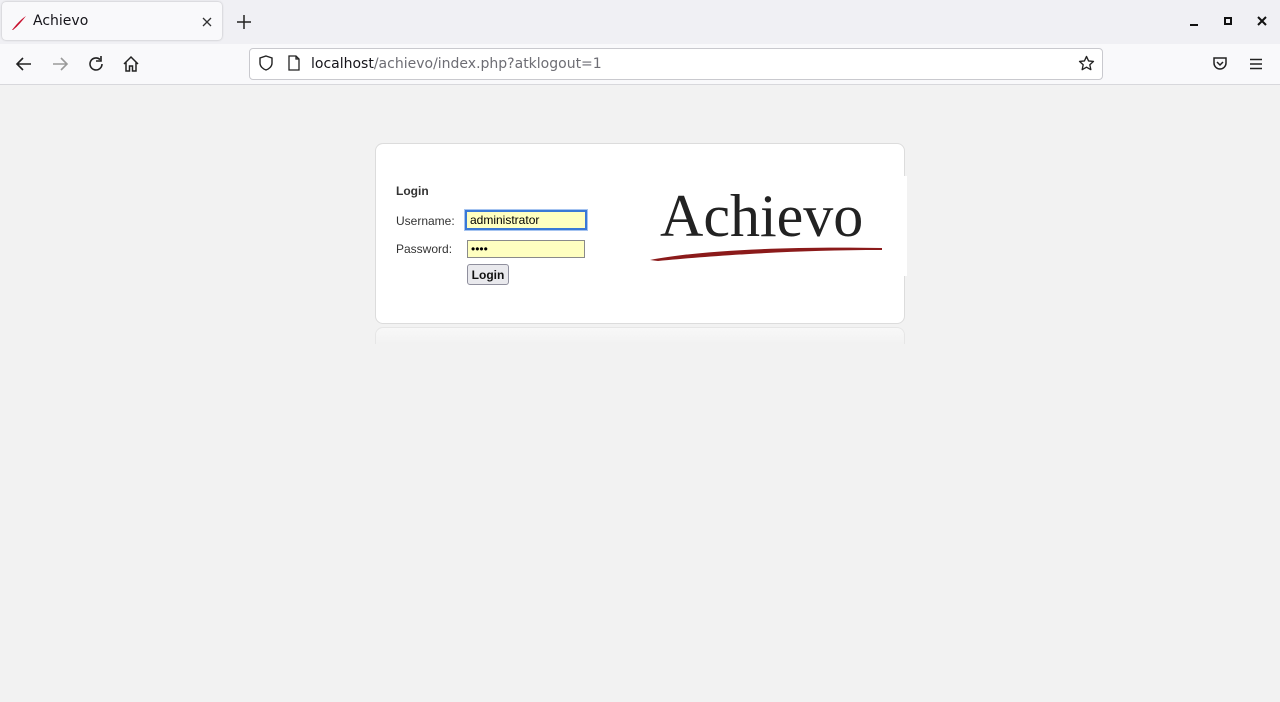  What do you see at coordinates (1228, 21) in the screenshot?
I see `maximize-icon` at bounding box center [1228, 21].